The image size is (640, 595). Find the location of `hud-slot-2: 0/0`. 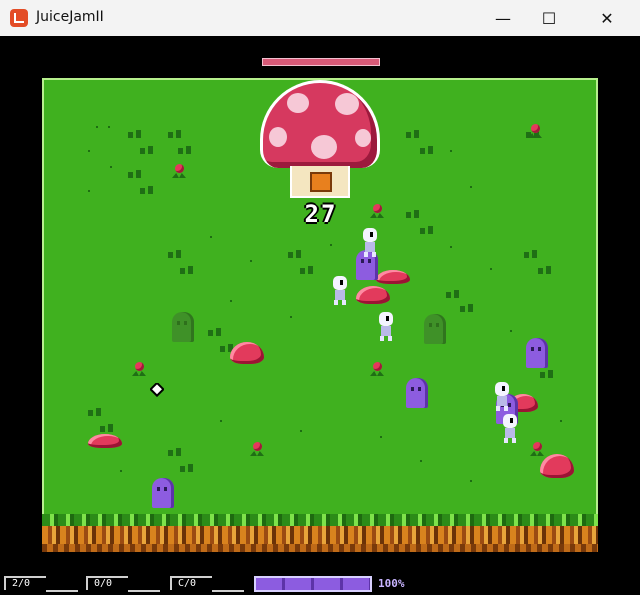

hud-slot-2: 0/0 is located at coordinates (123, 584).